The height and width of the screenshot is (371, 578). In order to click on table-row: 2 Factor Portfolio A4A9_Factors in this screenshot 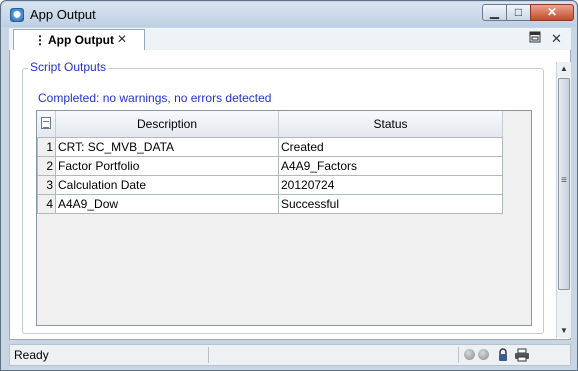, I will do `click(270, 166)`.